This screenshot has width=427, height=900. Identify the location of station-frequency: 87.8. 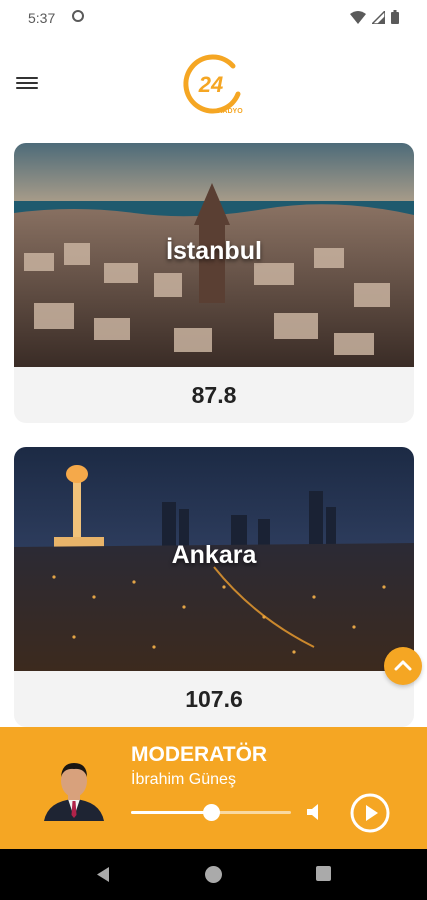
(214, 395).